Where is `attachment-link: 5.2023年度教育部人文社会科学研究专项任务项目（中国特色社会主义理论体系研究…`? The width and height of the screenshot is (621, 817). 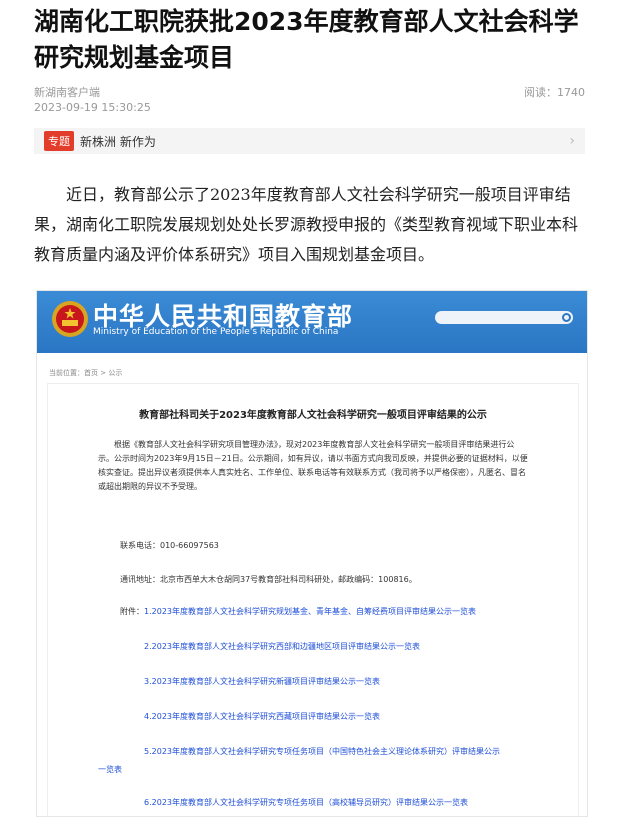
attachment-link: 5.2023年度教育部人文社会科学研究专项任务项目（中国特色社会主义理论体系研究… is located at coordinates (322, 751).